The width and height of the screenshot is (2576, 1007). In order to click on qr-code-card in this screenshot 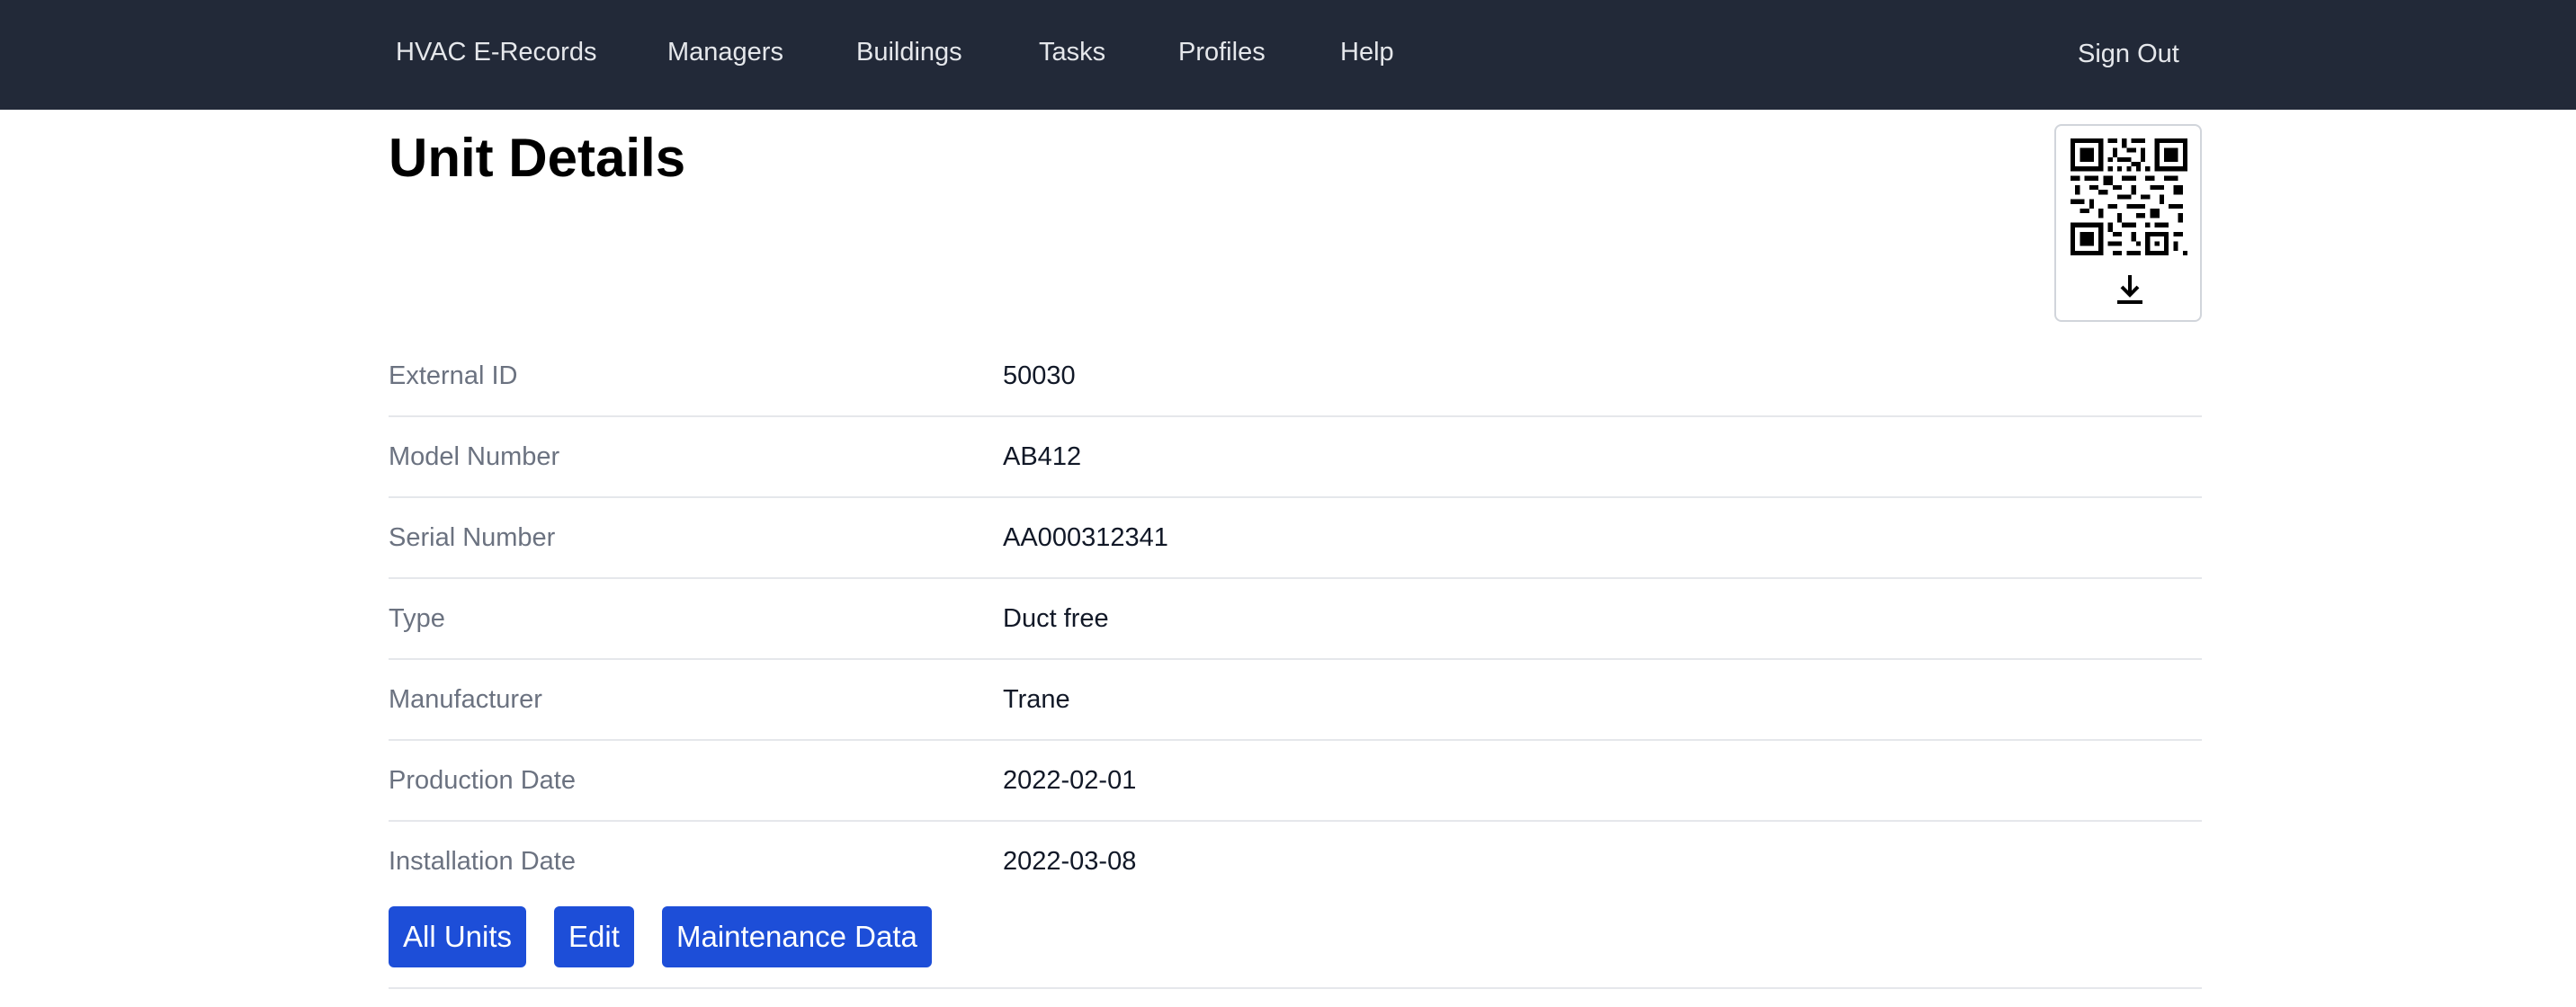, I will do `click(2128, 223)`.